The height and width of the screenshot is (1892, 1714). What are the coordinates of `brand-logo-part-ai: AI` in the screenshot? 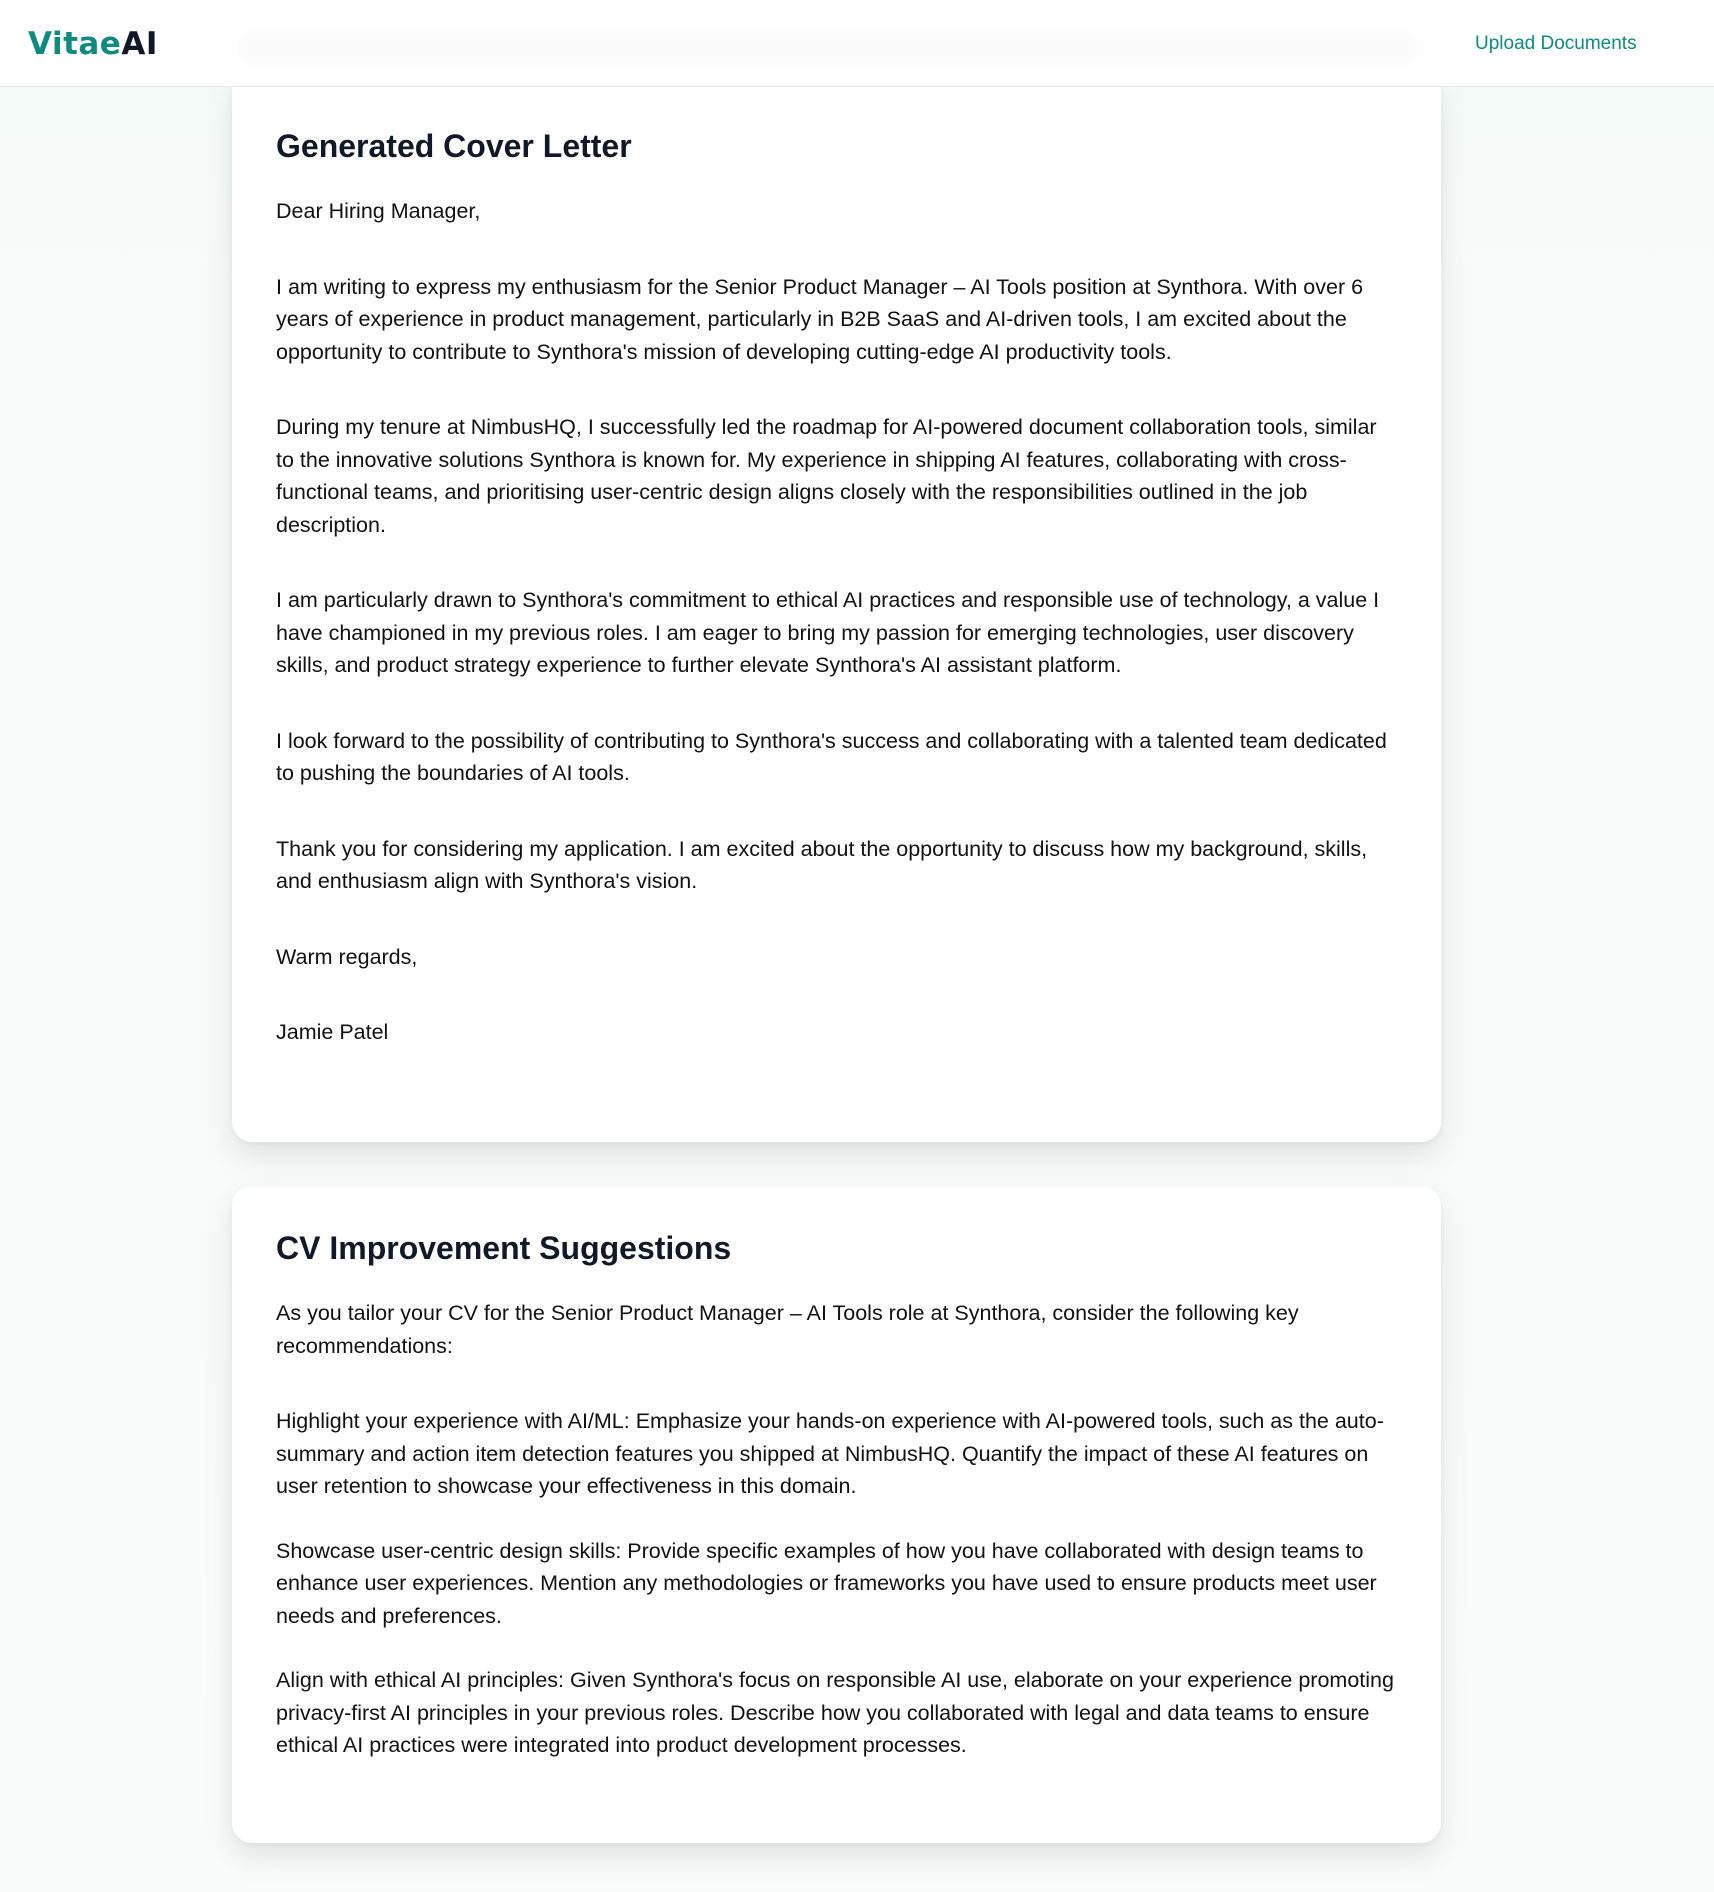 It's located at (139, 44).